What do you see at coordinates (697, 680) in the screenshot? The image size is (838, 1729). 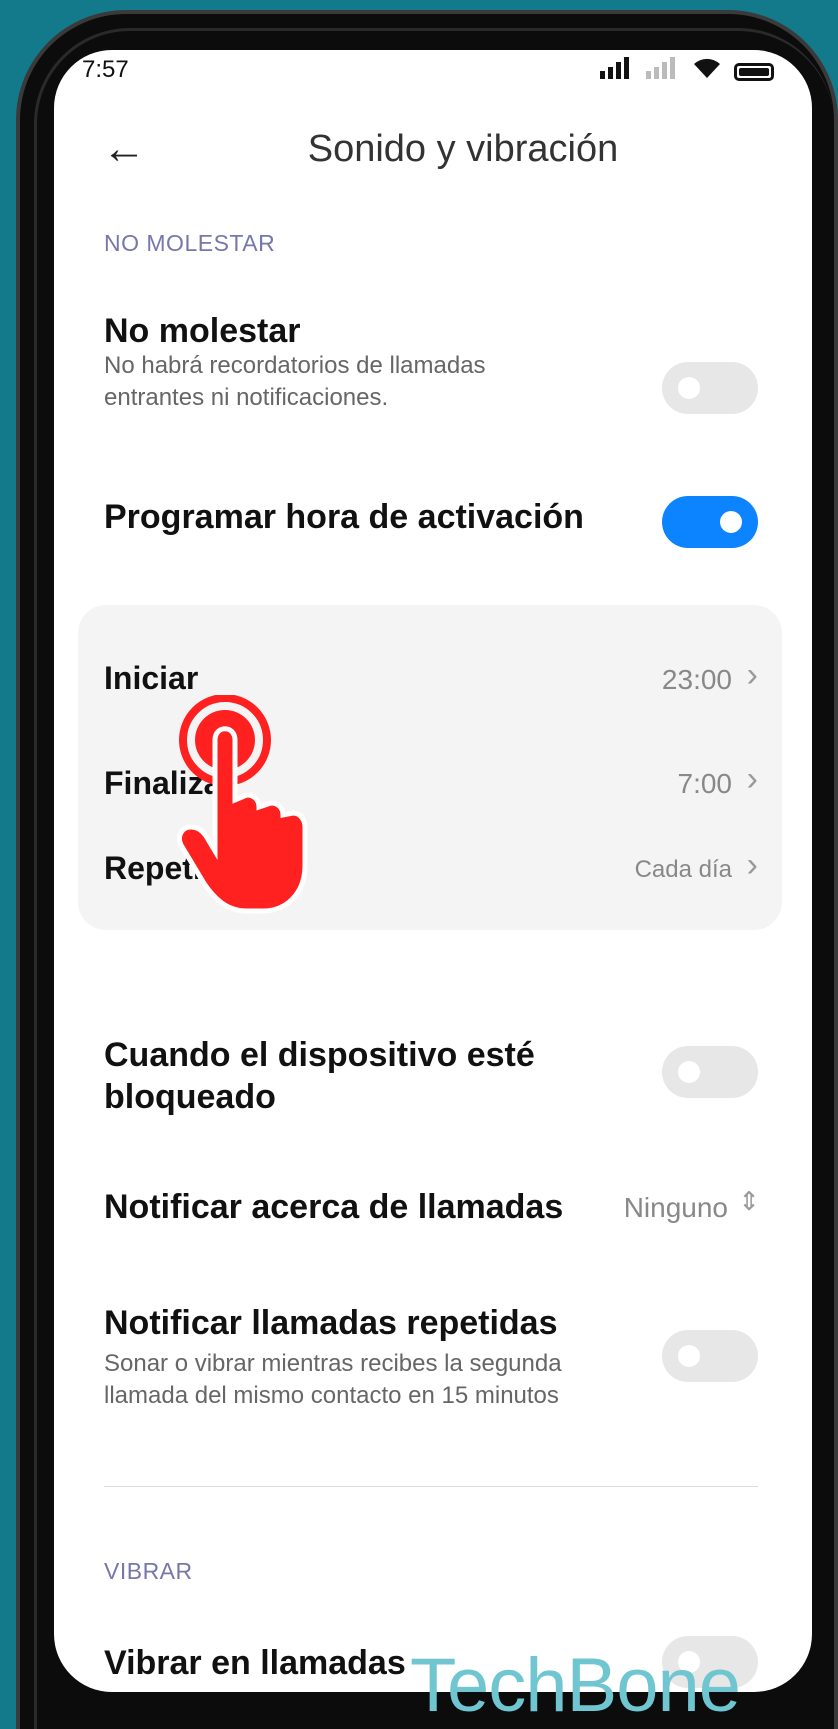 I see `start-value: 23:00` at bounding box center [697, 680].